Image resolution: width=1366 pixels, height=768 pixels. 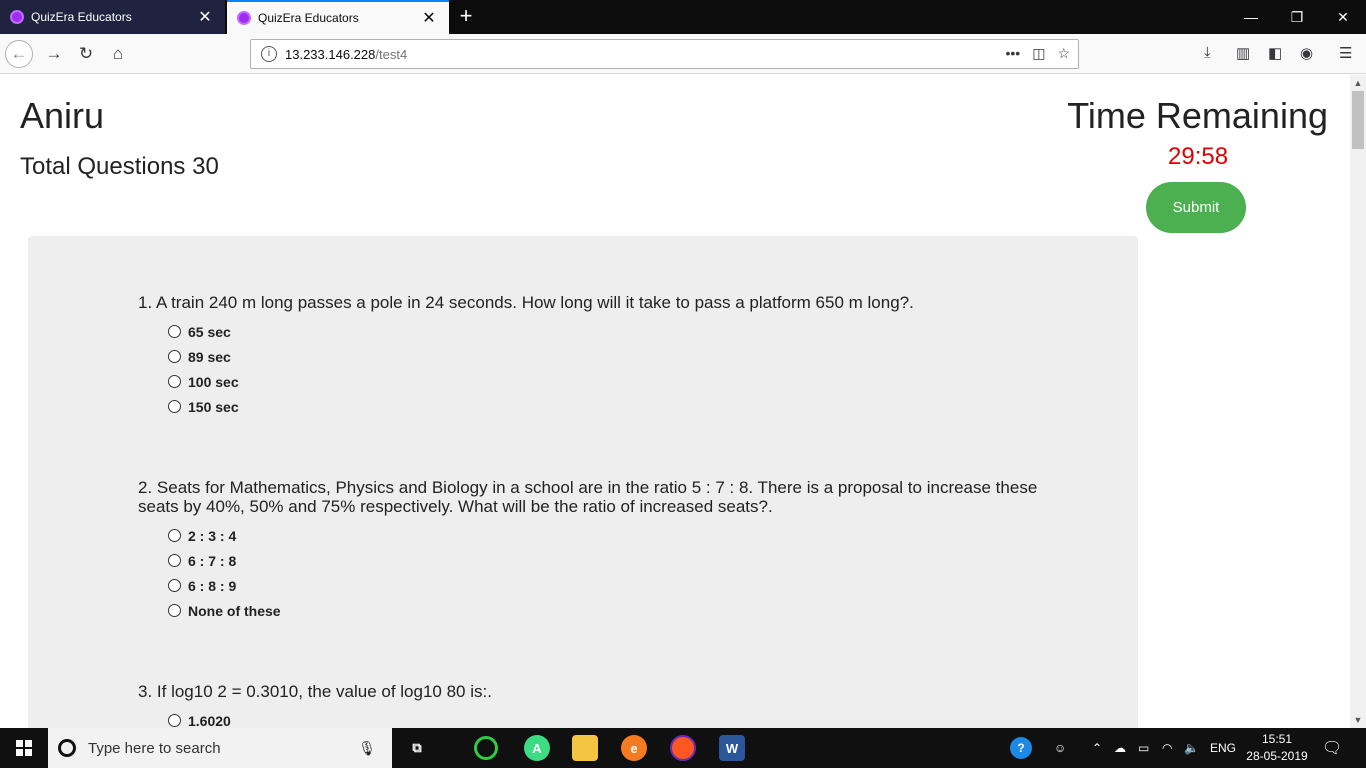 I want to click on reload-icon: ↻, so click(x=86, y=54).